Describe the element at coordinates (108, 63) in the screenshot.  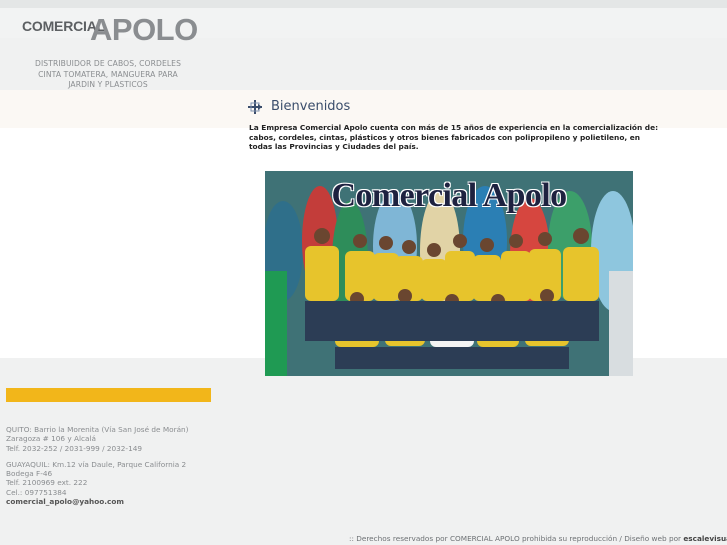
I see `tagline-line: DISTRIBUIDOR DE CABOS, CORDELES` at that location.